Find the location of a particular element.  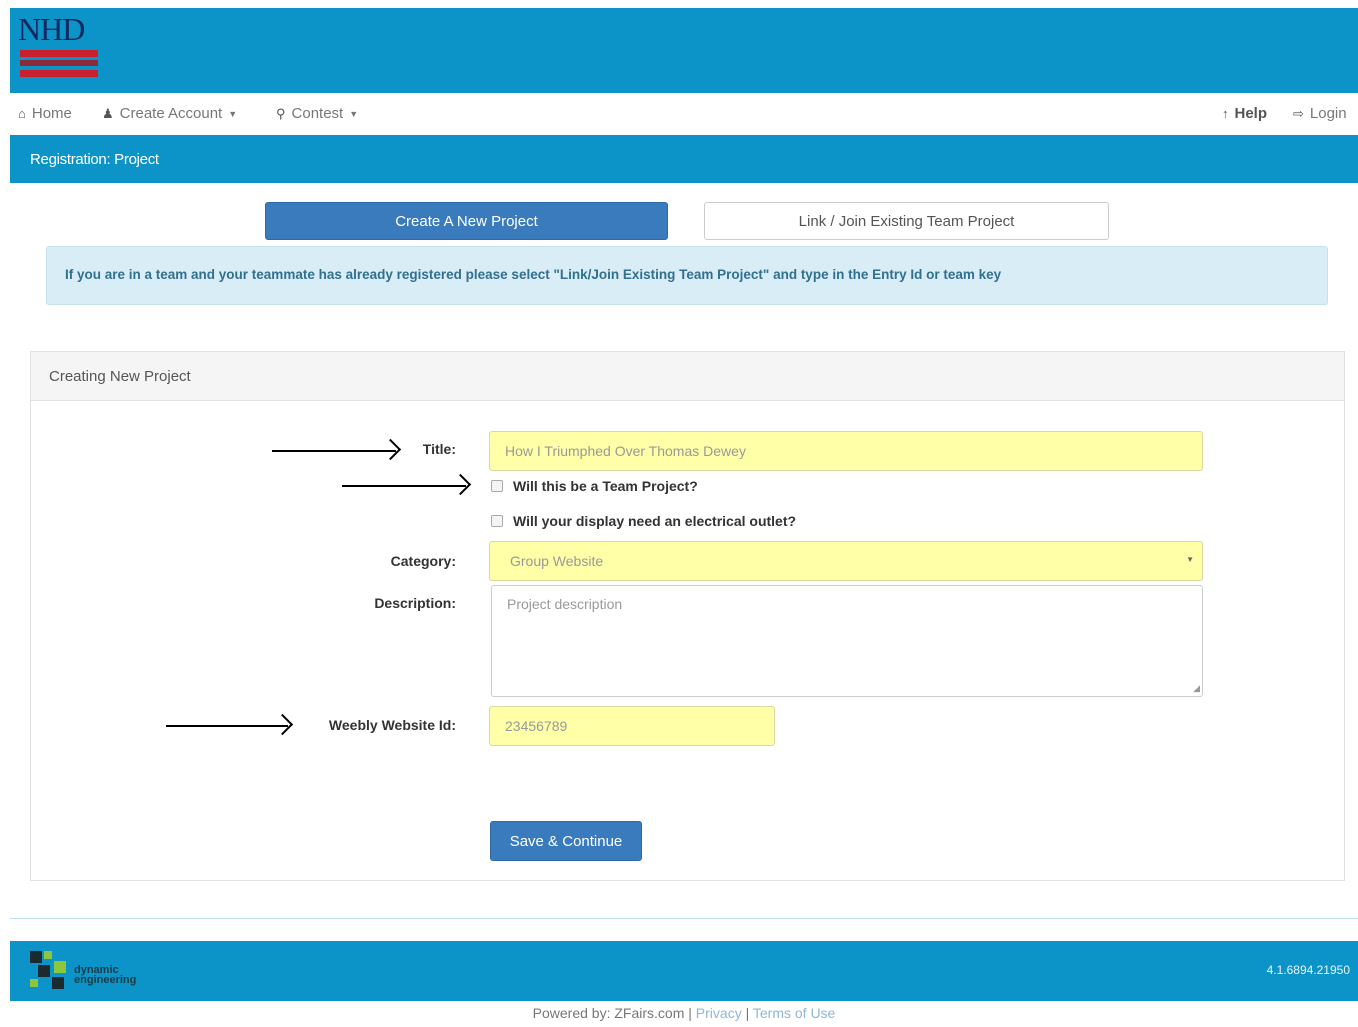

title-input: How I Triumphed Over Thomas Dewey is located at coordinates (846, 451).